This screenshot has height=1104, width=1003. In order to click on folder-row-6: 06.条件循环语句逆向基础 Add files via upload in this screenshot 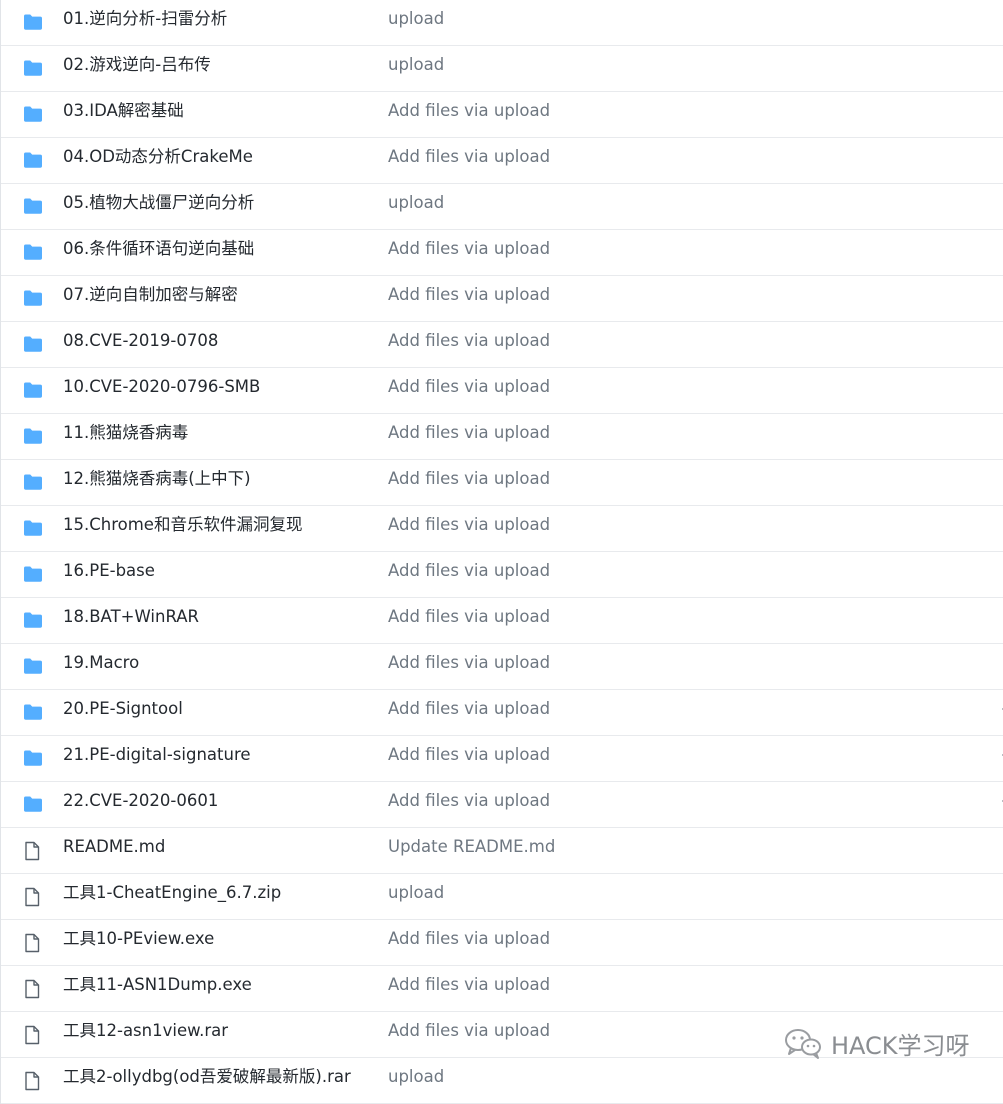, I will do `click(502, 253)`.